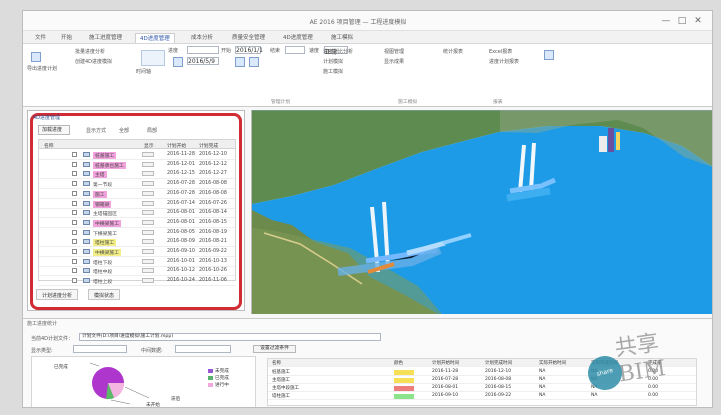 This screenshot has width=721, height=415. What do you see at coordinates (482, 396) in the screenshot?
I see `stats-row: 塔柱施工 2016-09-10 2016-09-22 NA NA 0.00` at bounding box center [482, 396].